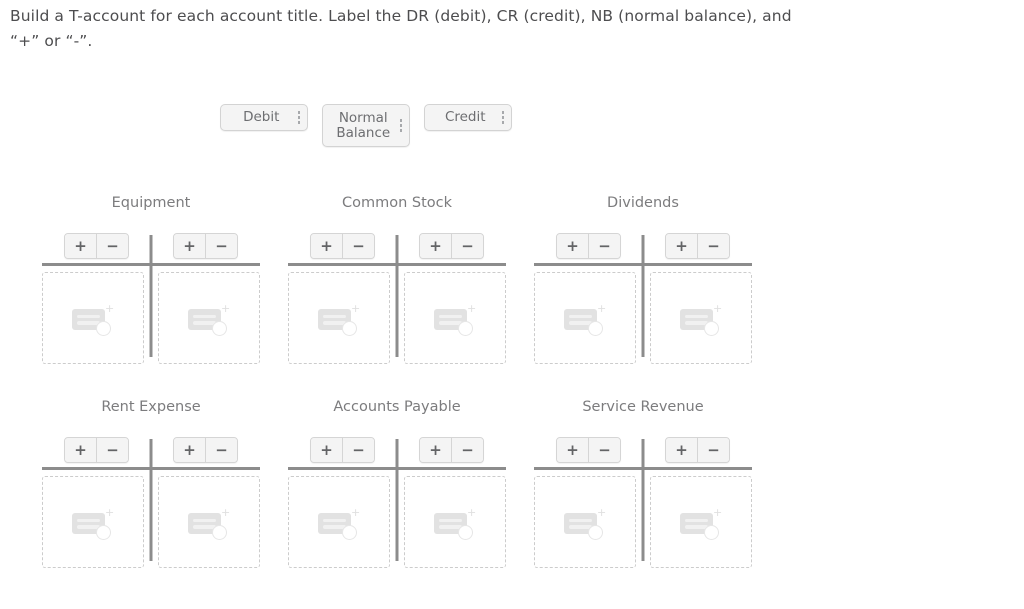  Describe the element at coordinates (643, 407) in the screenshot. I see `account-title: Service Revenue` at that location.